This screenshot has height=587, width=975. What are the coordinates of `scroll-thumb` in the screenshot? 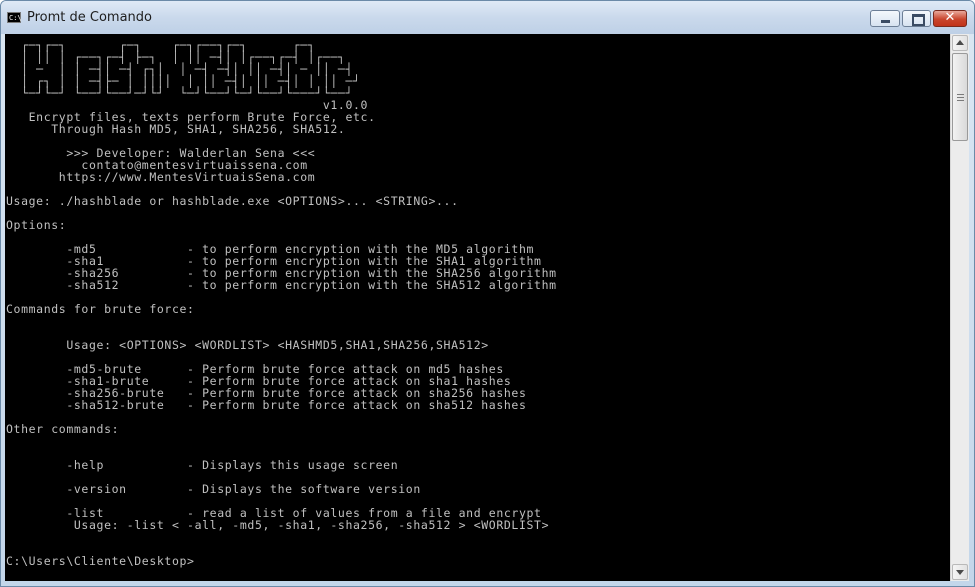 It's located at (960, 97).